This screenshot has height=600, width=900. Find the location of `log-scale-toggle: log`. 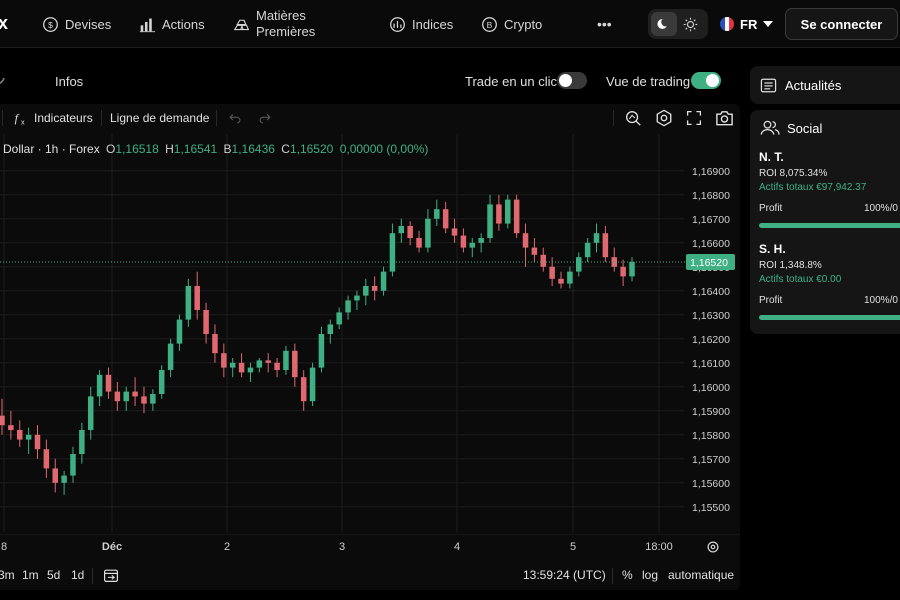

log-scale-toggle: log is located at coordinates (650, 575).